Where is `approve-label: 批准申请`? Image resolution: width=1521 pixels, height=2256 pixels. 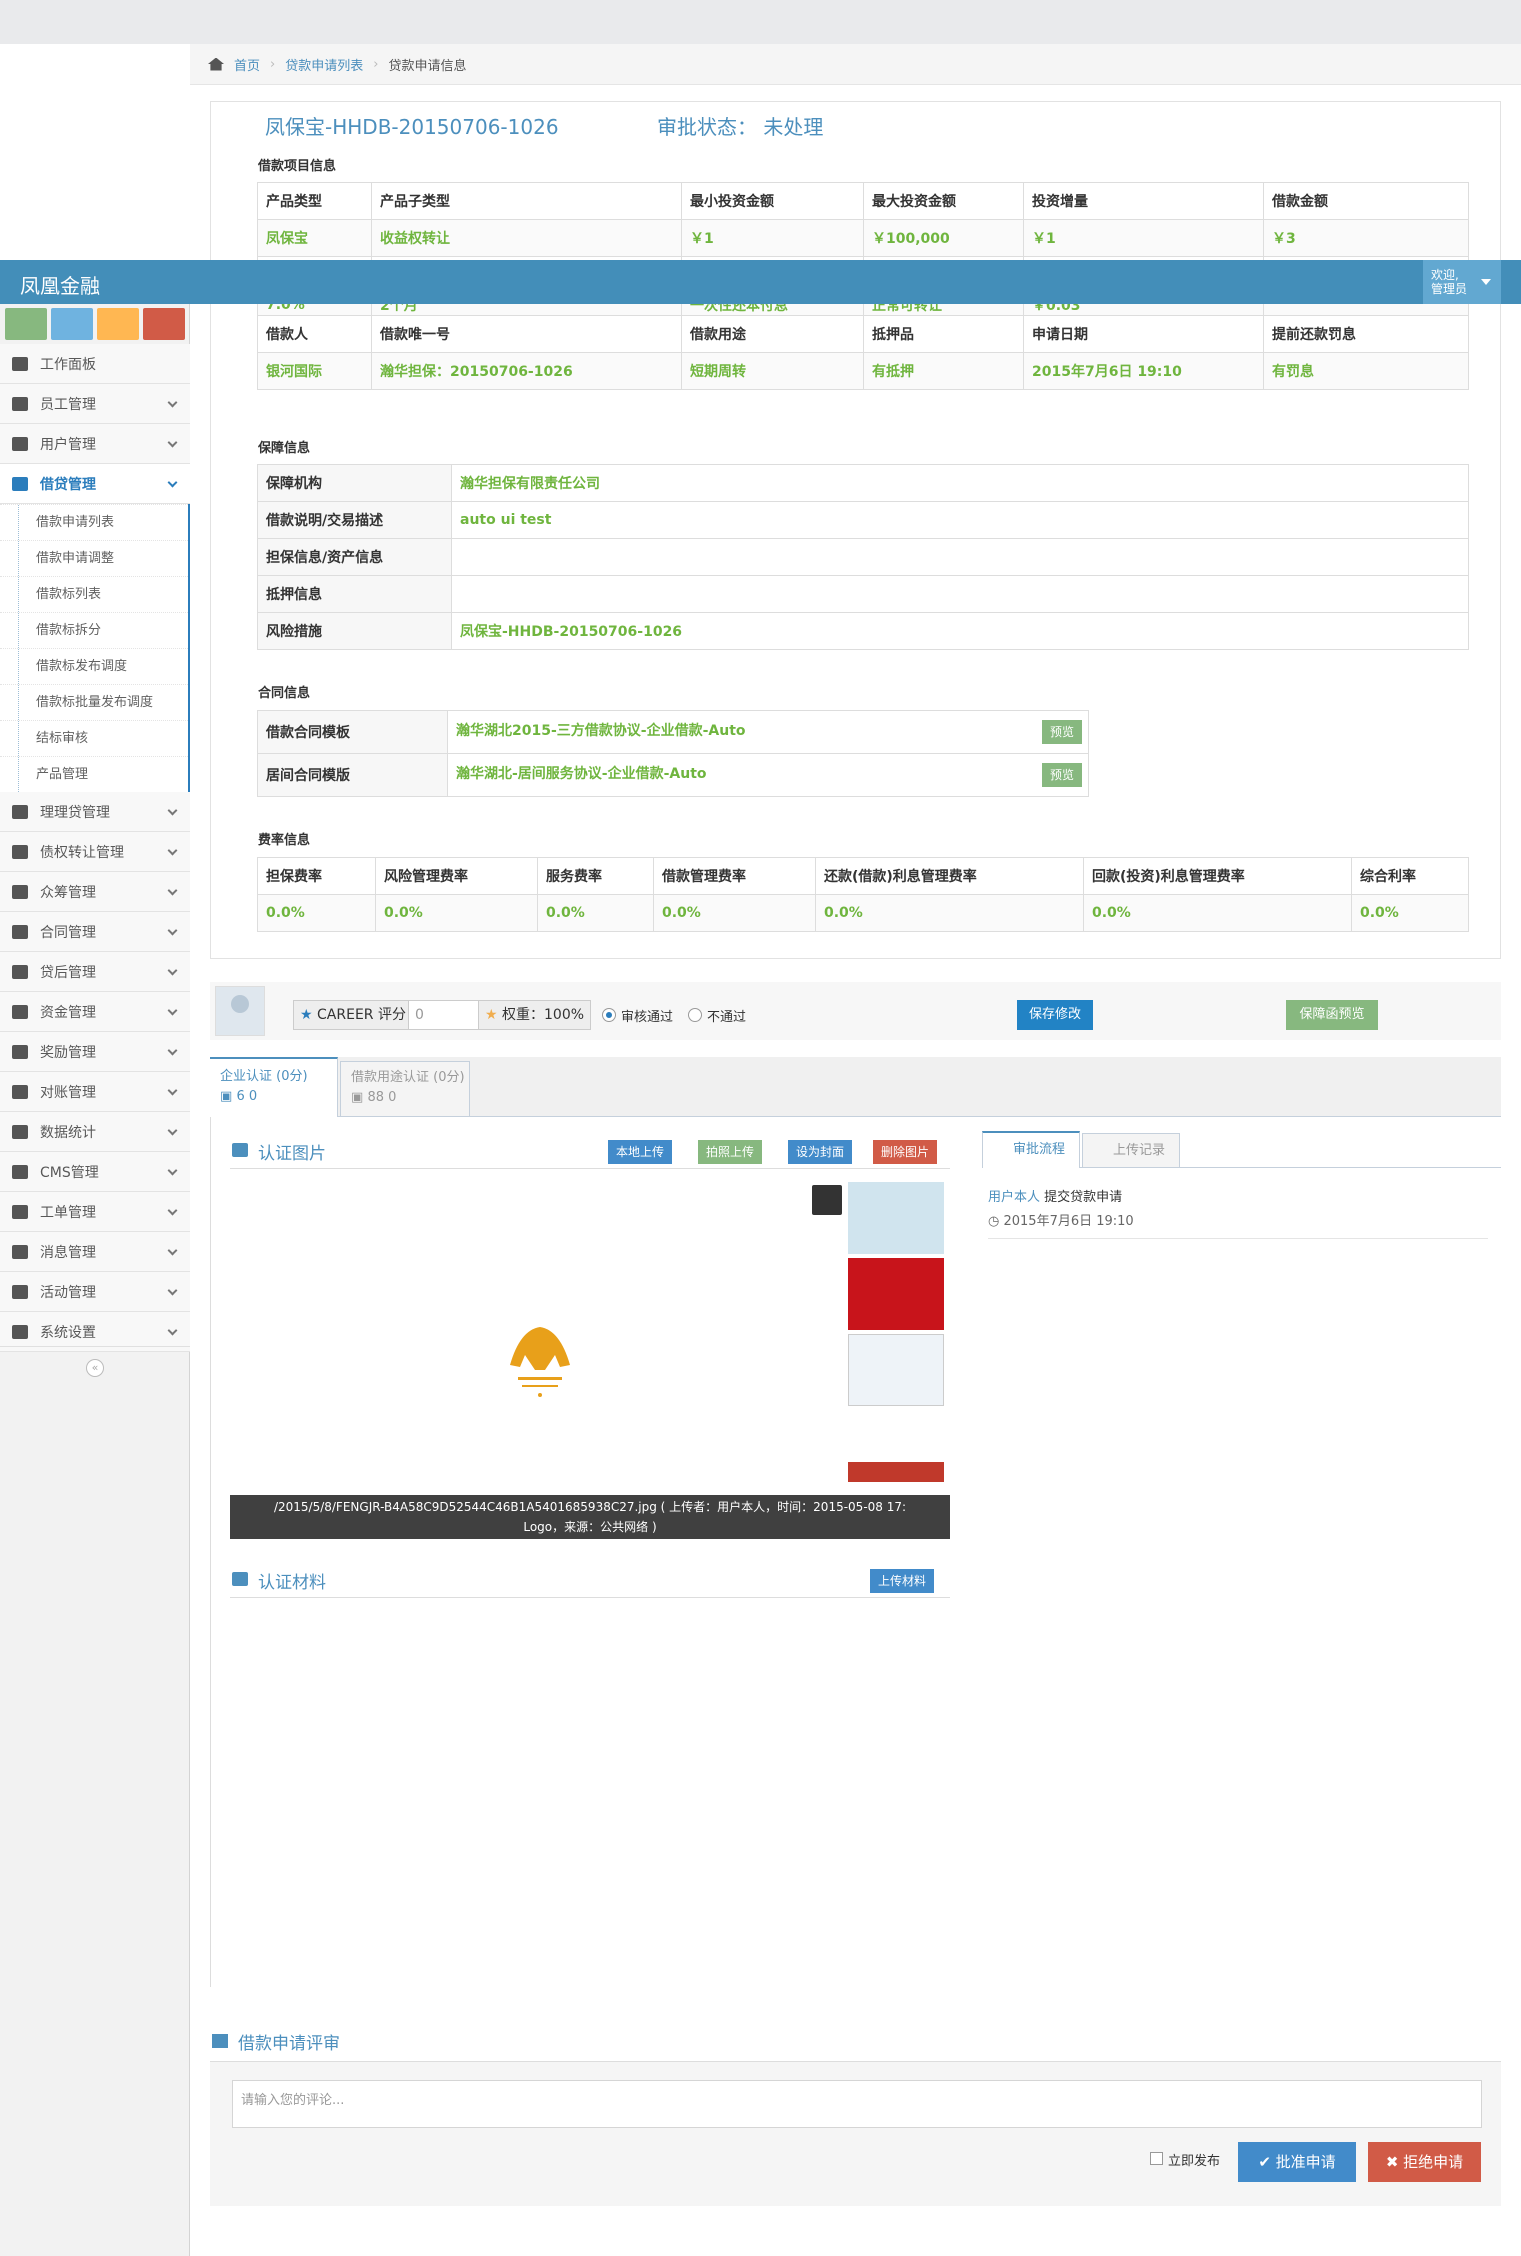 approve-label: 批准申请 is located at coordinates (1305, 2162).